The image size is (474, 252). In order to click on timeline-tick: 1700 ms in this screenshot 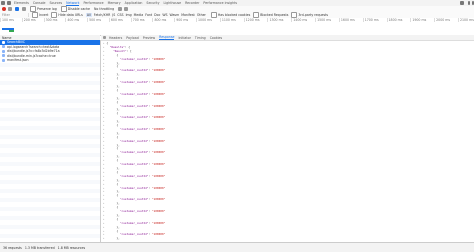, I will do `click(370, 20)`.